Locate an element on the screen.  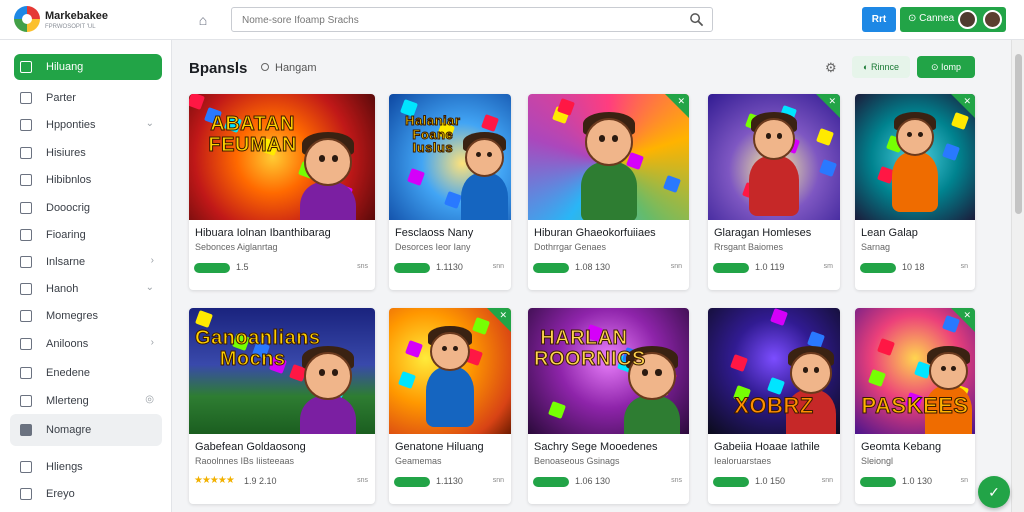
game-thumbnail: HARLAN ROORNICS is located at coordinates (608, 371).